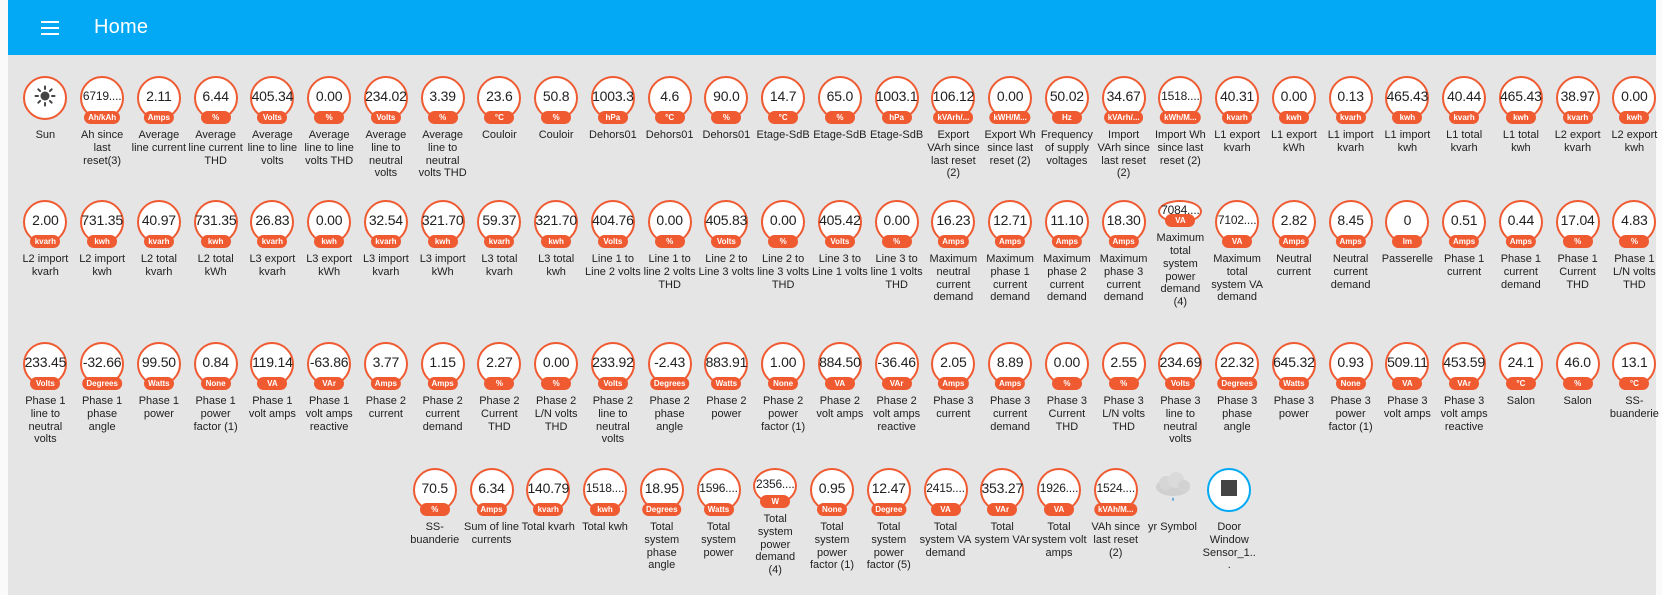 This screenshot has width=1662, height=595. Describe the element at coordinates (1407, 120) in the screenshot. I see `badge-l1-import-kwh: 465.43 kwh L1 import kwh` at that location.